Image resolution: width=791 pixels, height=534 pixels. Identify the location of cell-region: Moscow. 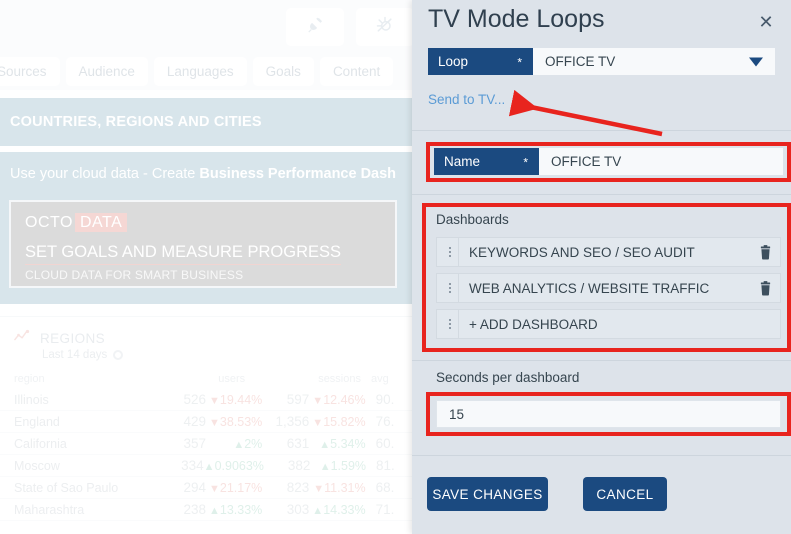
(37, 465).